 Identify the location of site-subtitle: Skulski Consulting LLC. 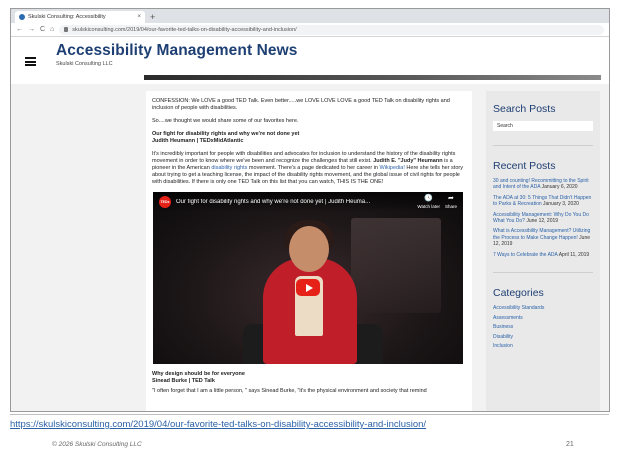
(84, 64).